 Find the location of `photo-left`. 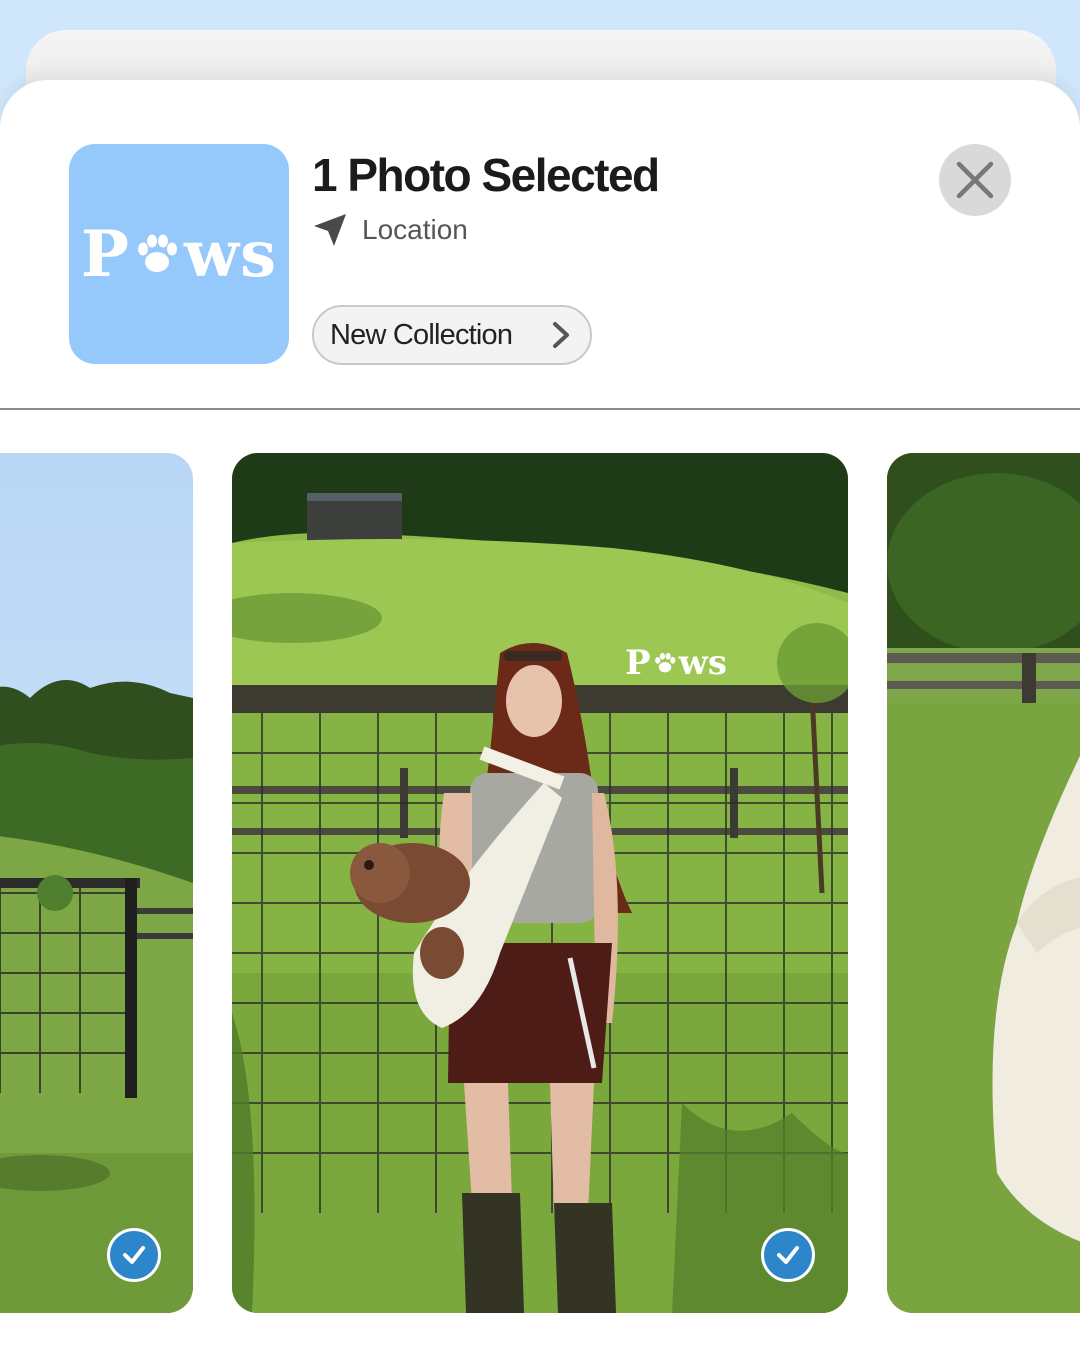

photo-left is located at coordinates (96, 883).